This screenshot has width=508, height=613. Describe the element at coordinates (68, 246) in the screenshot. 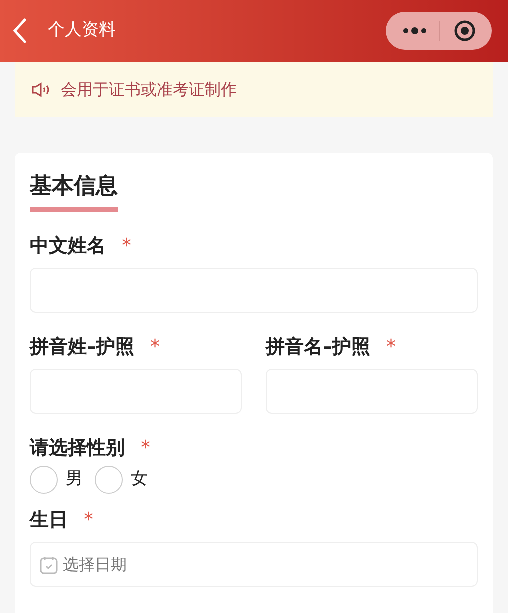

I see `field-label: 中文姓名` at that location.